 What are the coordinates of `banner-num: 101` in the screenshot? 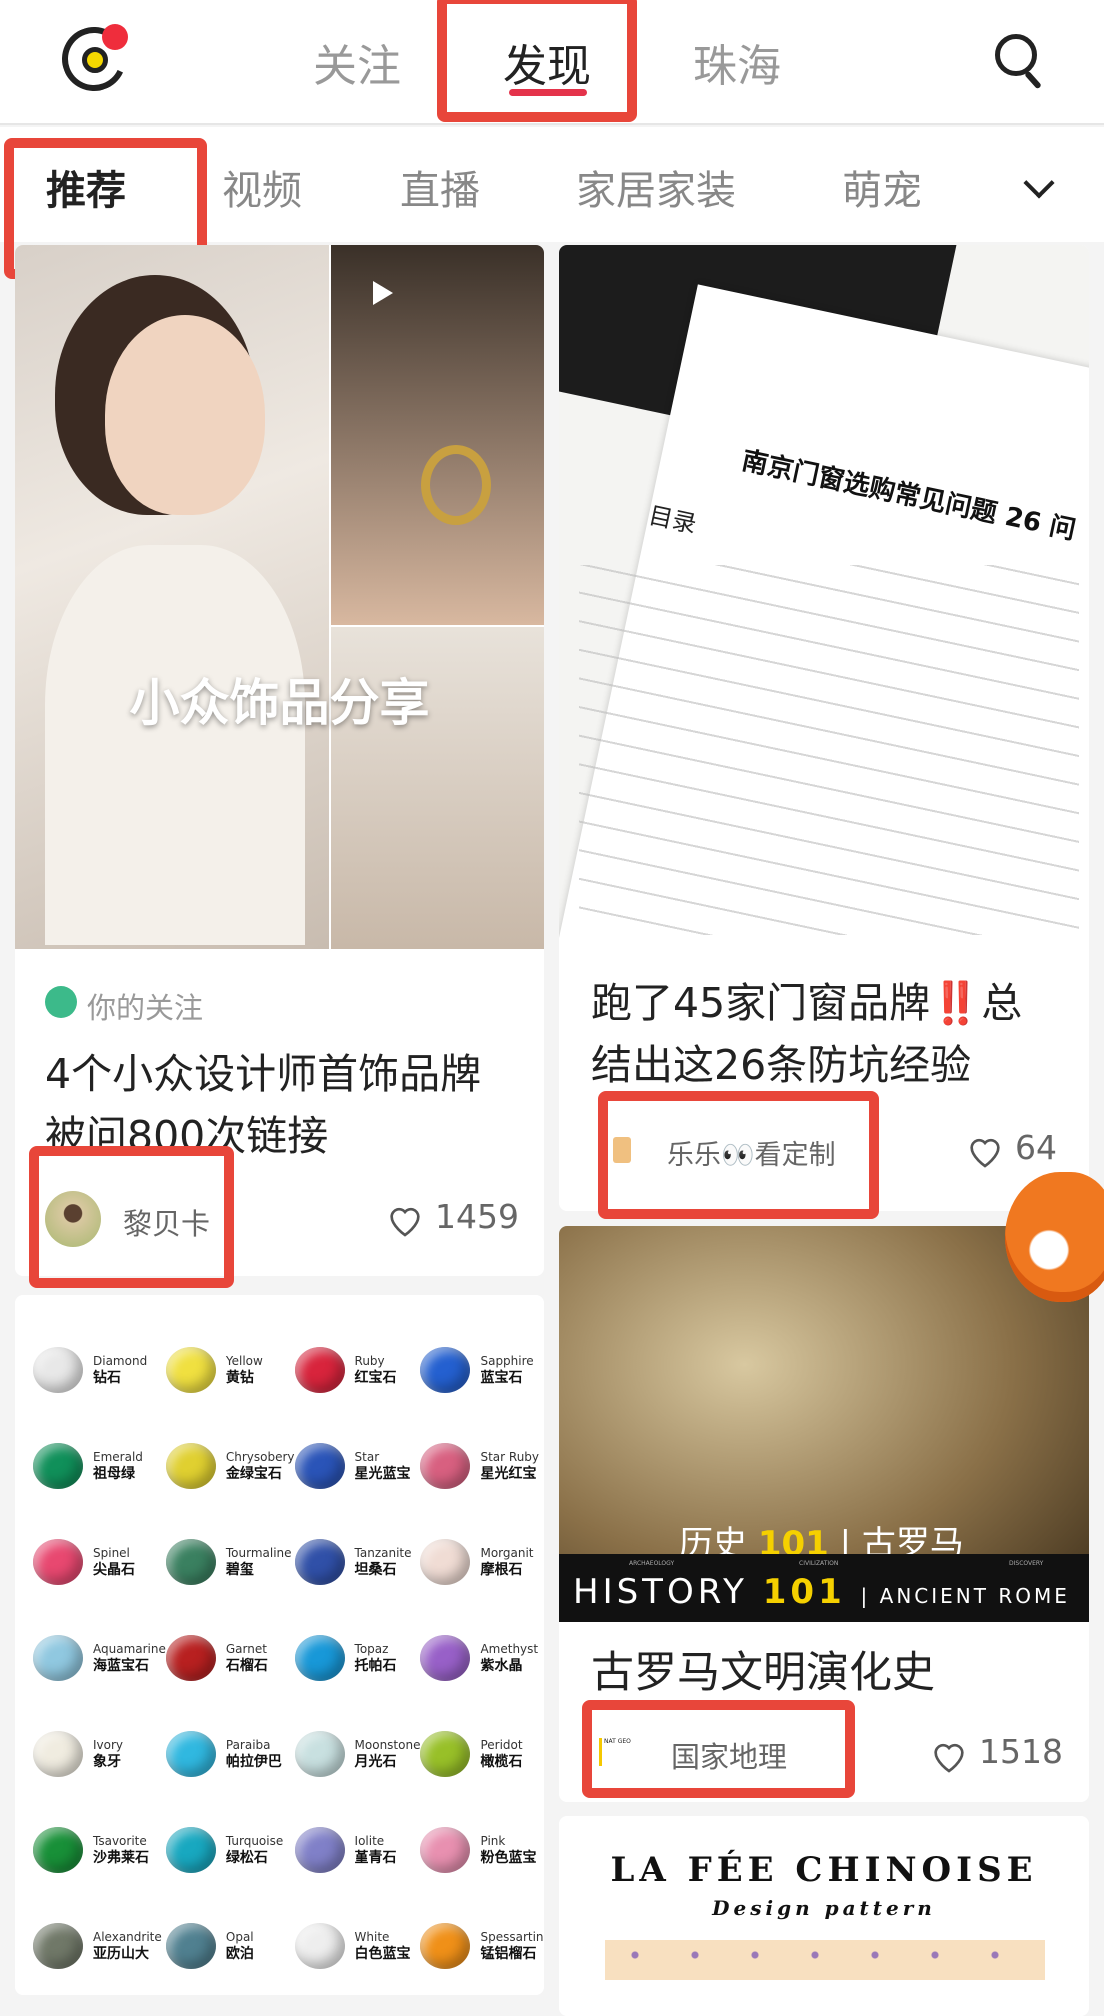 It's located at (804, 1592).